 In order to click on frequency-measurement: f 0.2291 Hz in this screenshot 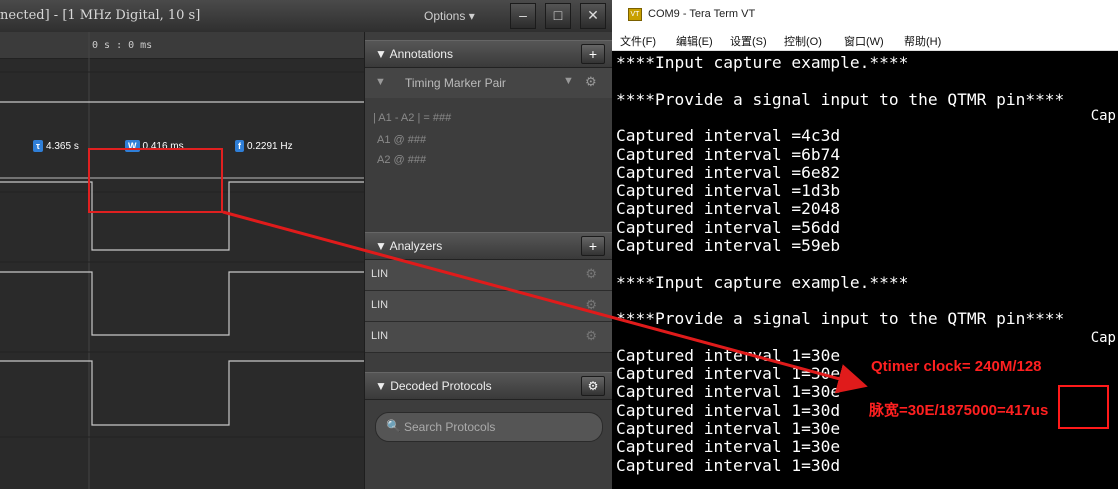, I will do `click(264, 146)`.